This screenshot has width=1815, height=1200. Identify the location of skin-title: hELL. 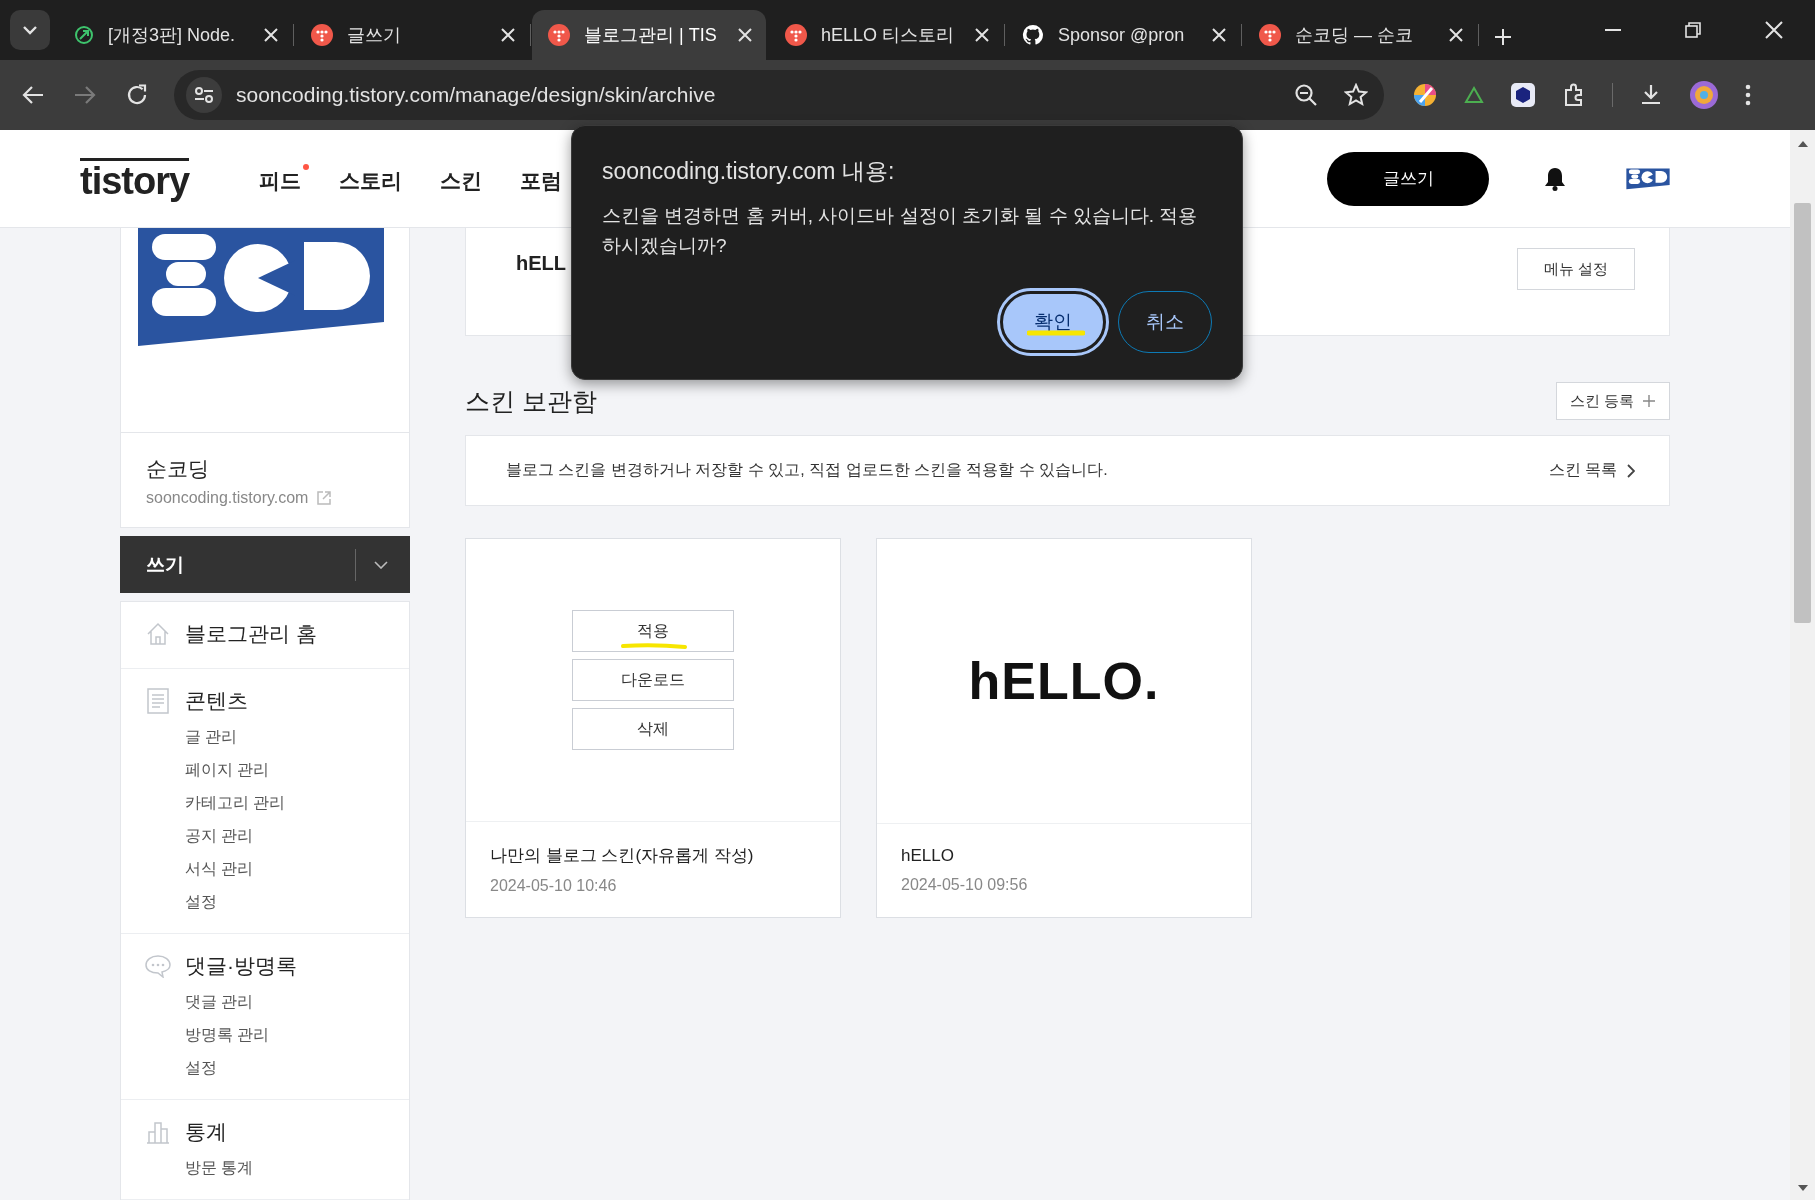
(541, 263).